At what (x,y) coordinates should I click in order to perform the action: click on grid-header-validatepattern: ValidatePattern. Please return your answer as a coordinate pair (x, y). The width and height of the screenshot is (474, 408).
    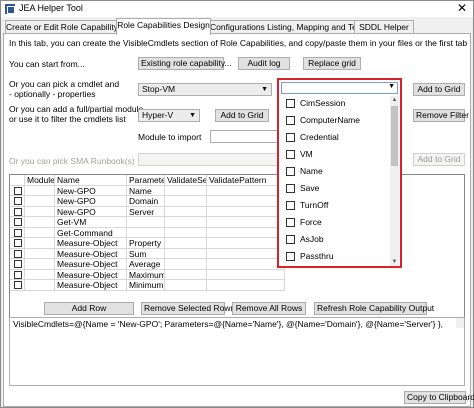
    Looking at the image, I should click on (246, 180).